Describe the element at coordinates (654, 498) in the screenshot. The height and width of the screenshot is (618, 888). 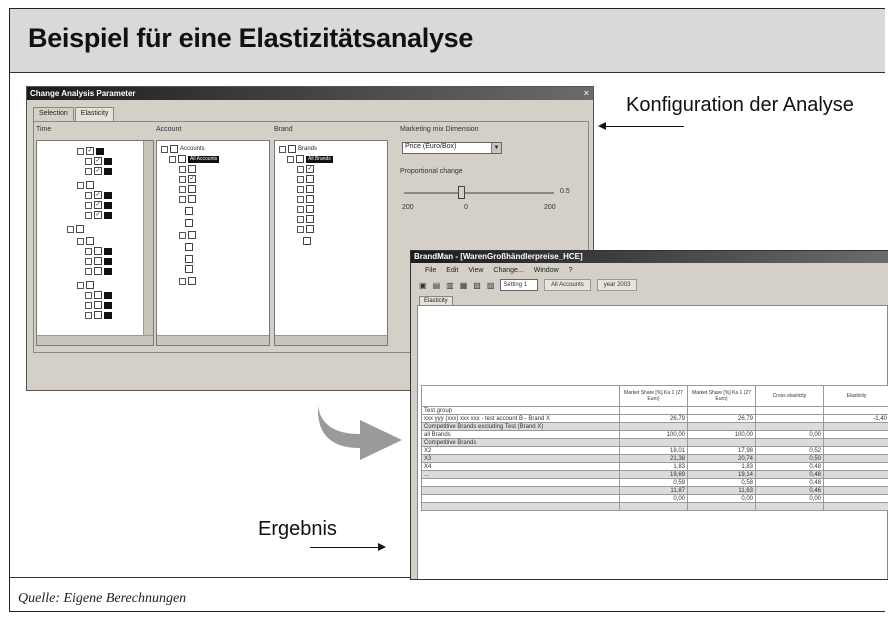
I see `table-row: 0,00 0,00 0,00` at that location.